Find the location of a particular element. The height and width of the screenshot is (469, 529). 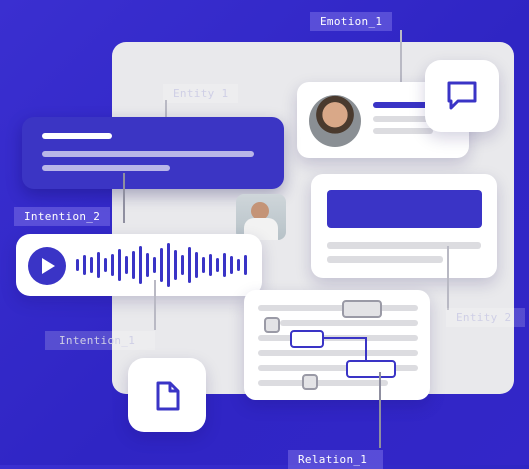

tag-entity-1: Entity 1 is located at coordinates (201, 93).